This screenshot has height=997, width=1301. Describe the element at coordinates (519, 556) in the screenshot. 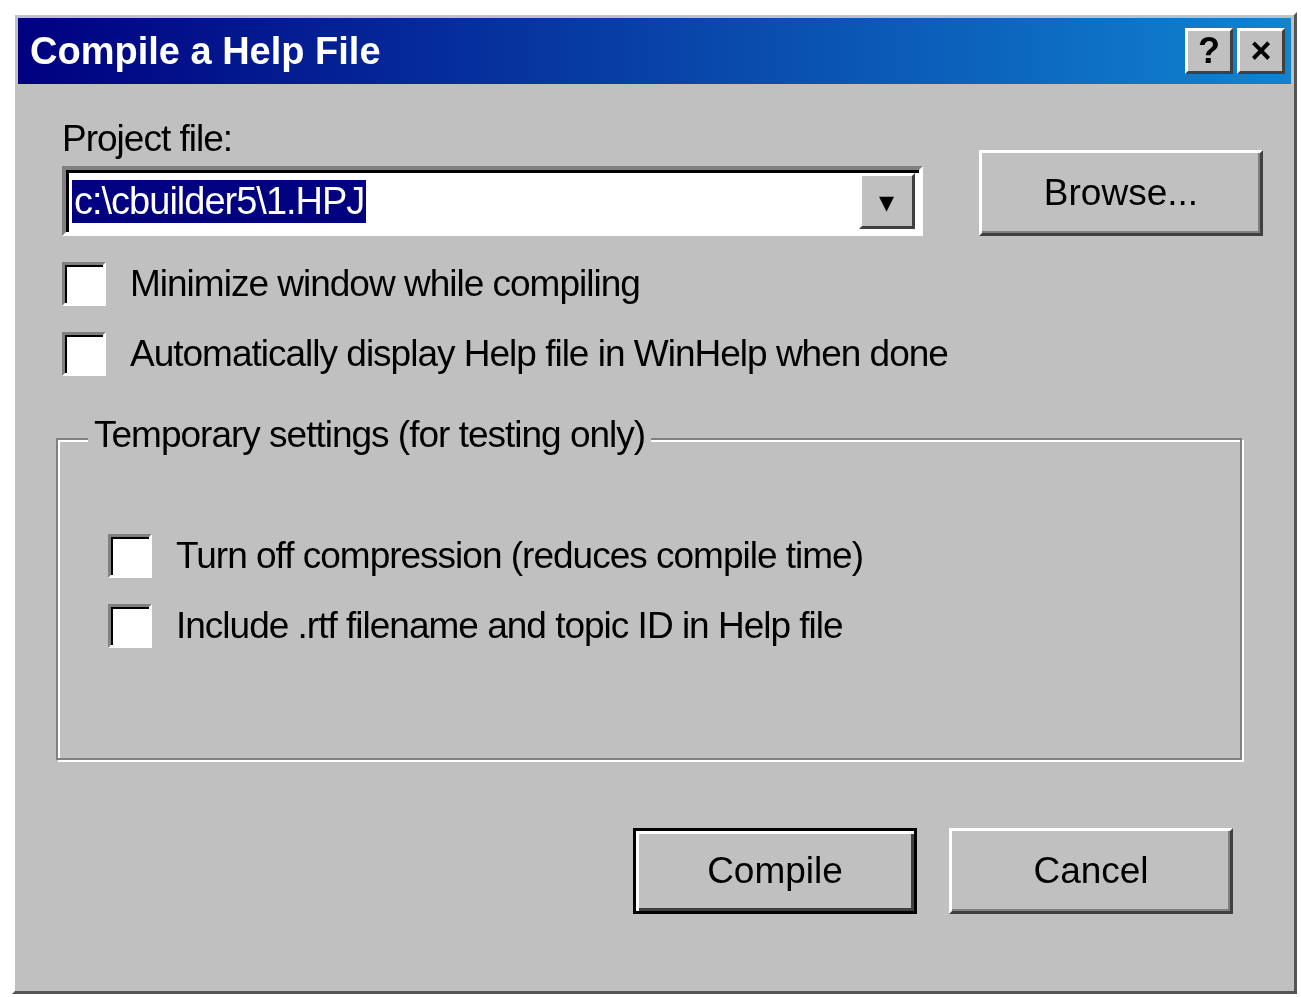

I see `checkbox-label: Turn off compression (reduces compile time)` at that location.